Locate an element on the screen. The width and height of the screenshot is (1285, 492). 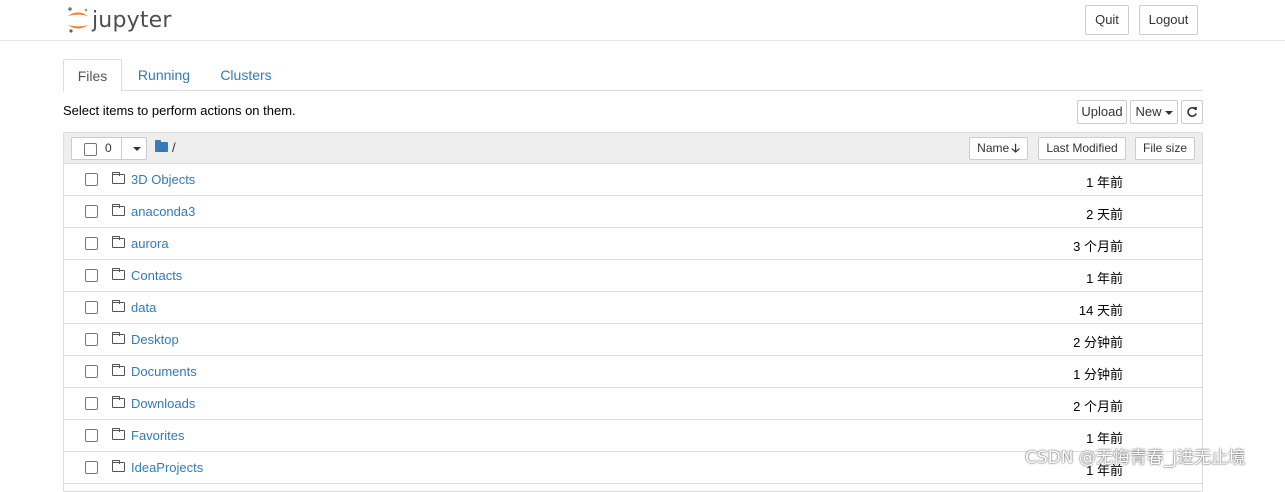
logo-text: jupyter is located at coordinates (132, 20).